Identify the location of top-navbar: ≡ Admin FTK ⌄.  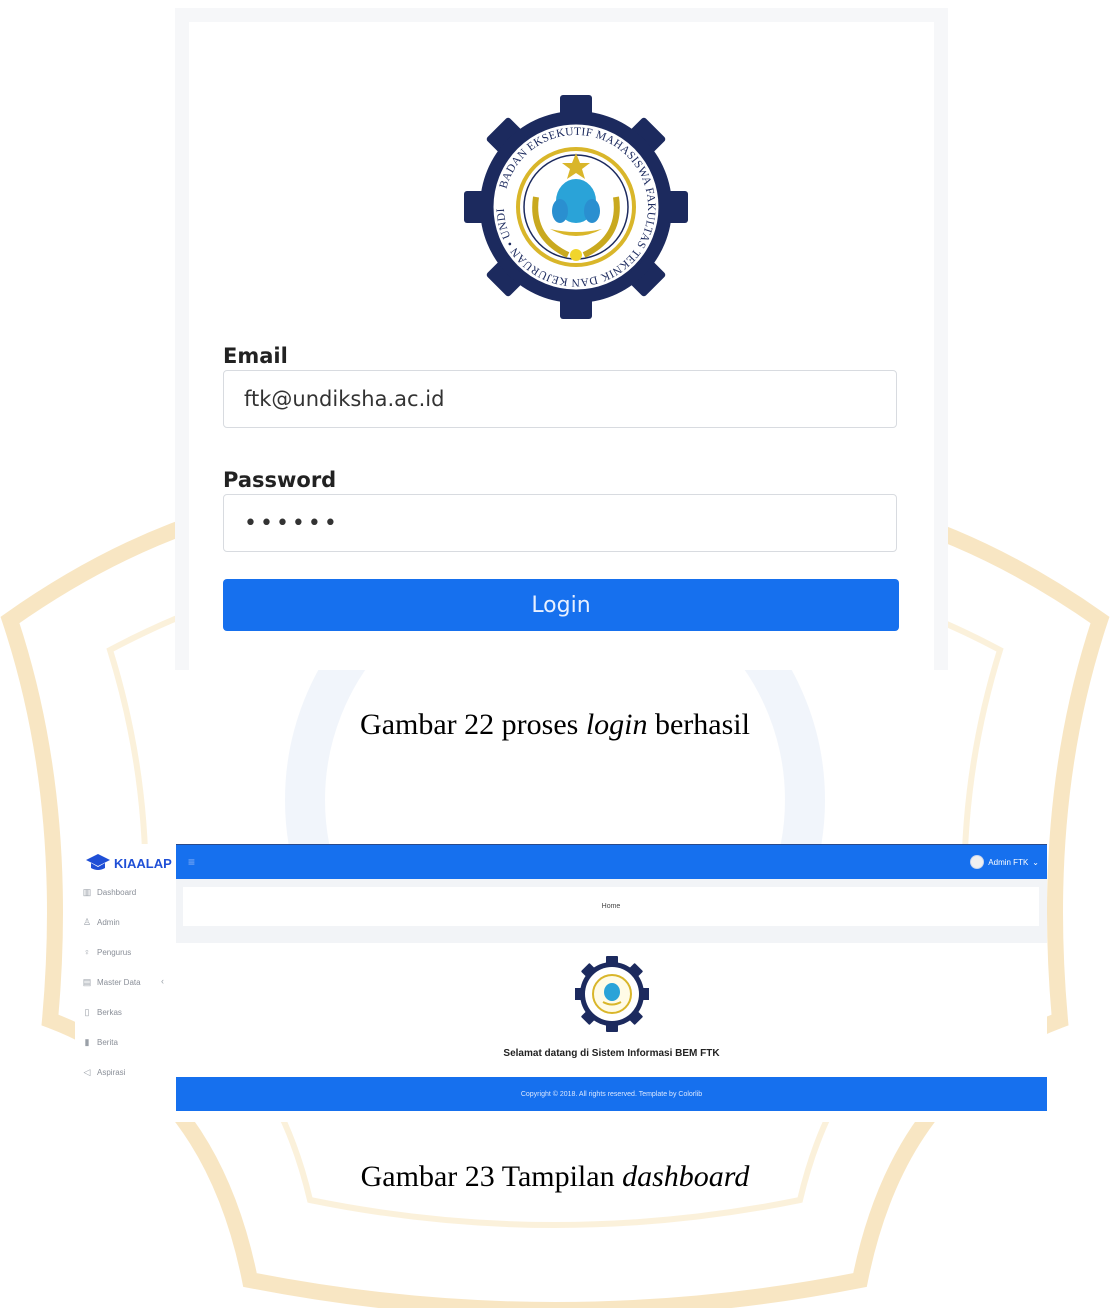
(611, 862).